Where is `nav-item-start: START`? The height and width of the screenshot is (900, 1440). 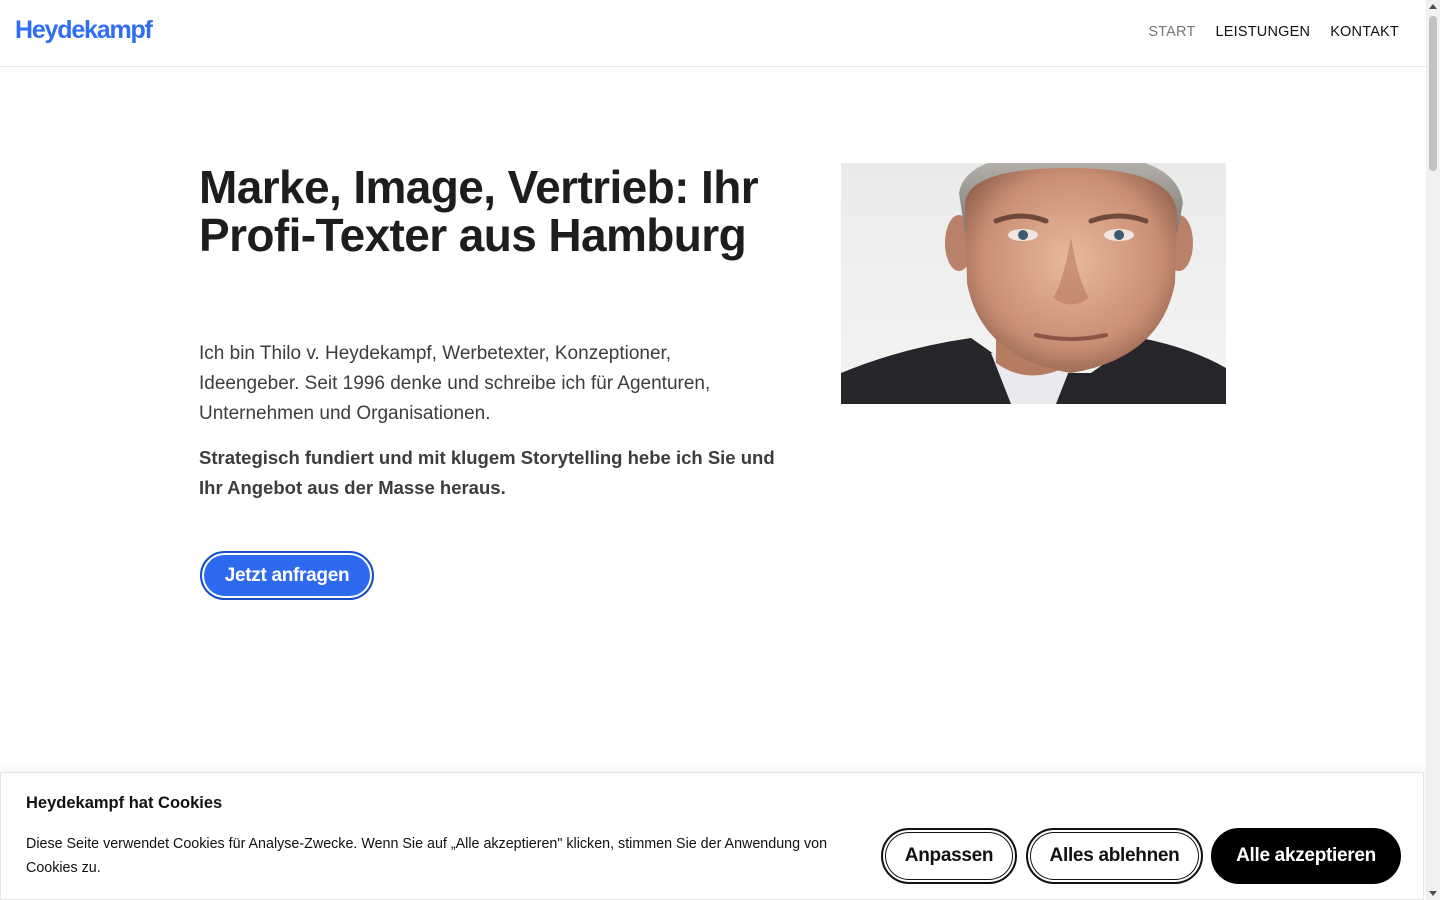
nav-item-start: START is located at coordinates (1171, 32).